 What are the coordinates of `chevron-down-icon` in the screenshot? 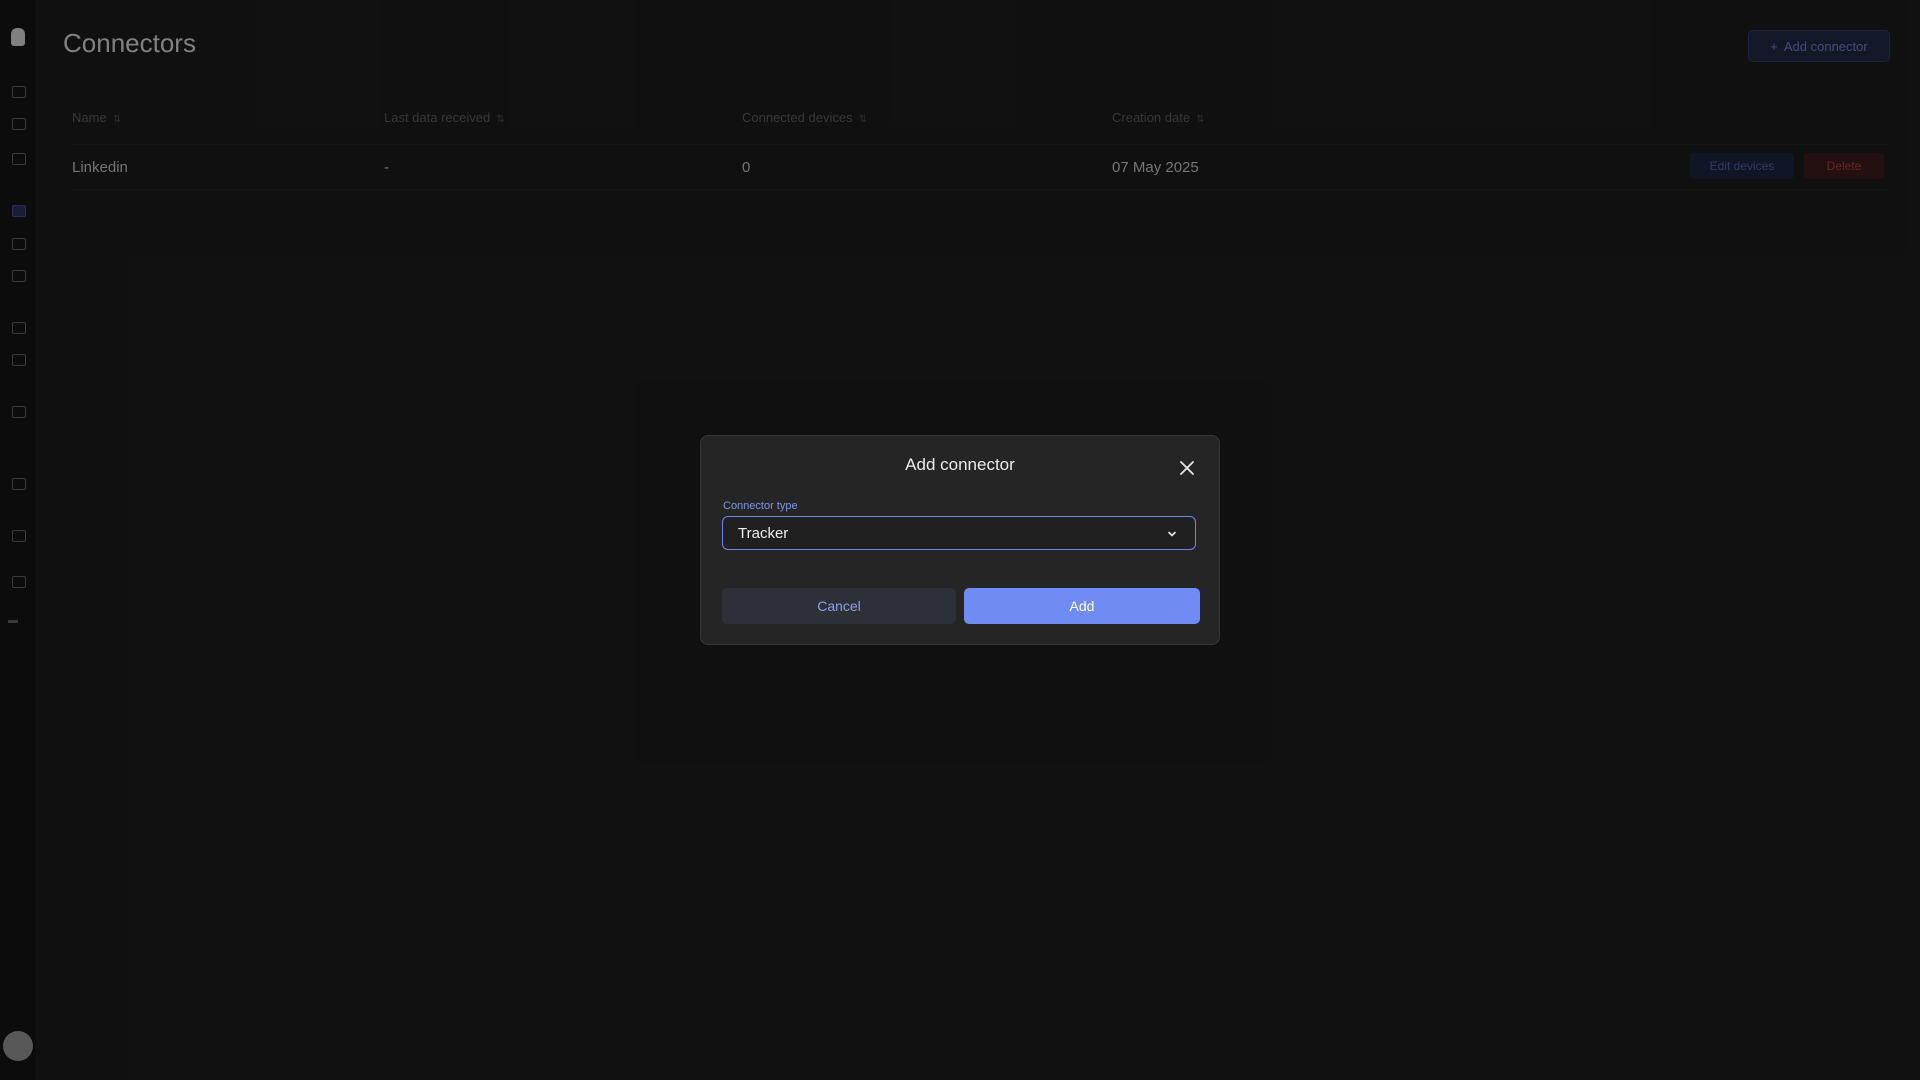 It's located at (1172, 534).